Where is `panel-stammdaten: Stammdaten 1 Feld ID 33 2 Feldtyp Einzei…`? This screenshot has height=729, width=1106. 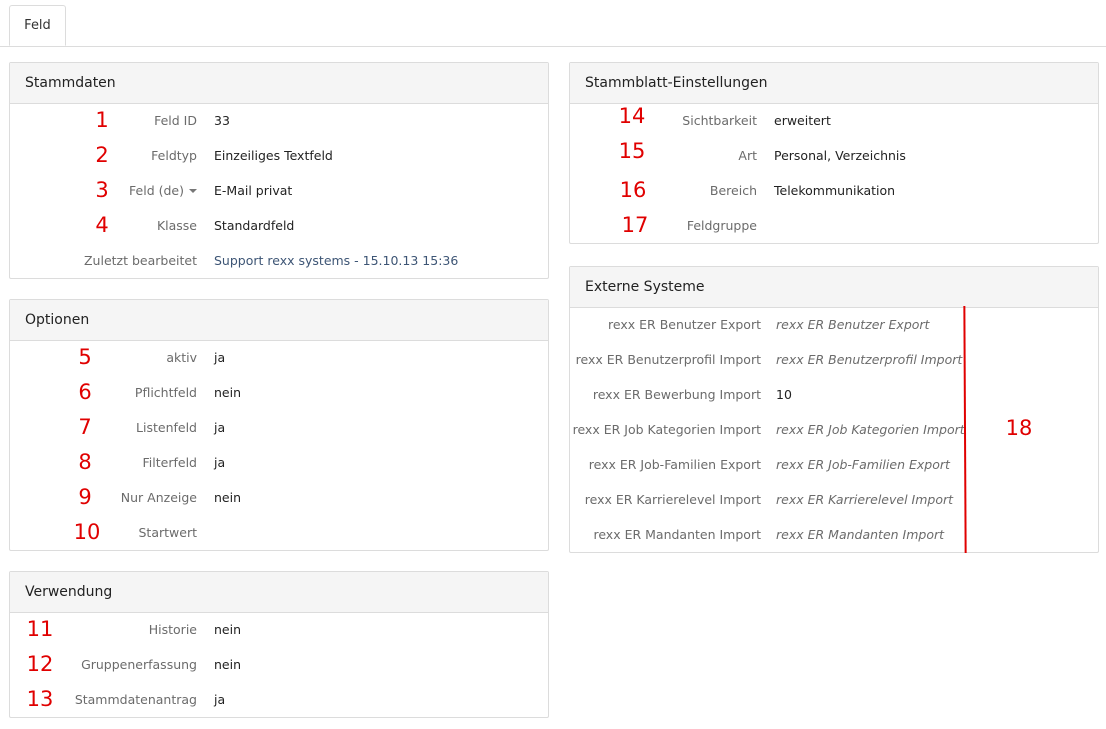 panel-stammdaten: Stammdaten 1 Feld ID 33 2 Feldtyp Einzei… is located at coordinates (279, 170).